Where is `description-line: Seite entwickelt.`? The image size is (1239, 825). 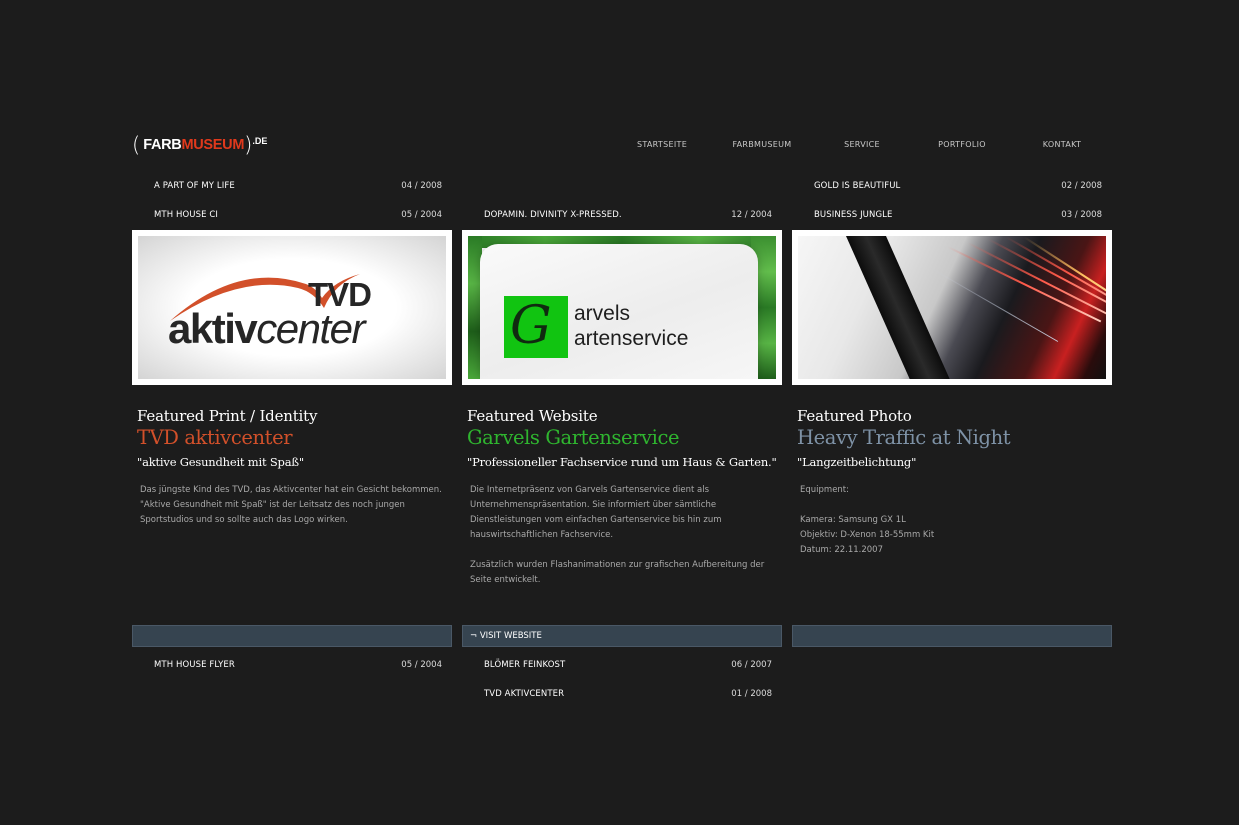
description-line: Seite entwickelt. is located at coordinates (505, 580).